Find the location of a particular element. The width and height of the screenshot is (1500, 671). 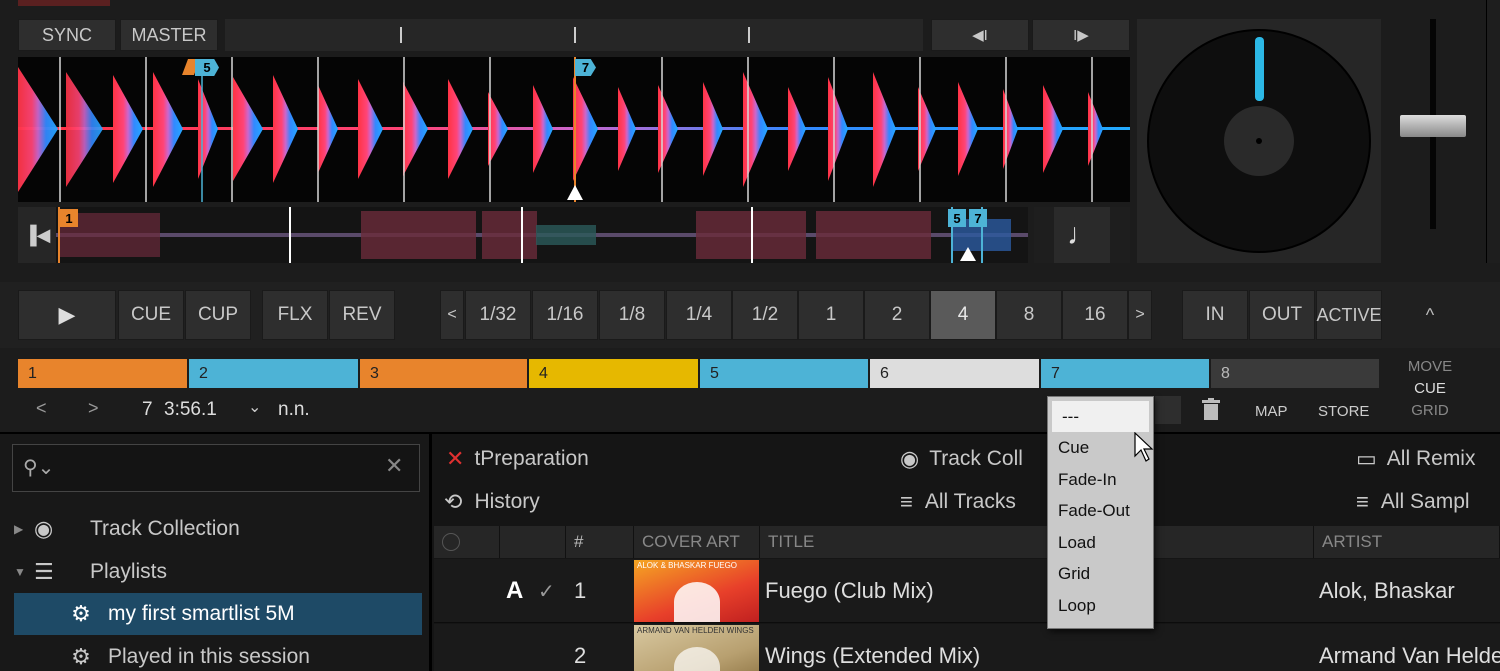

overview-waveform: 1 5 7 is located at coordinates (542, 235).